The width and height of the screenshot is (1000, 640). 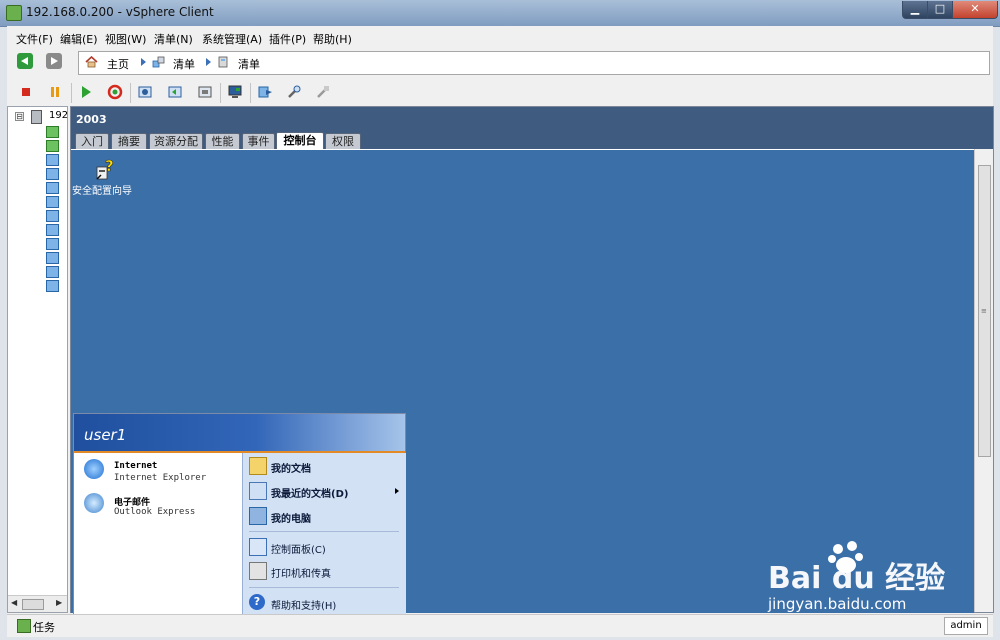 What do you see at coordinates (59, 602) in the screenshot?
I see `scroll-right-arrow-icon: ▶` at bounding box center [59, 602].